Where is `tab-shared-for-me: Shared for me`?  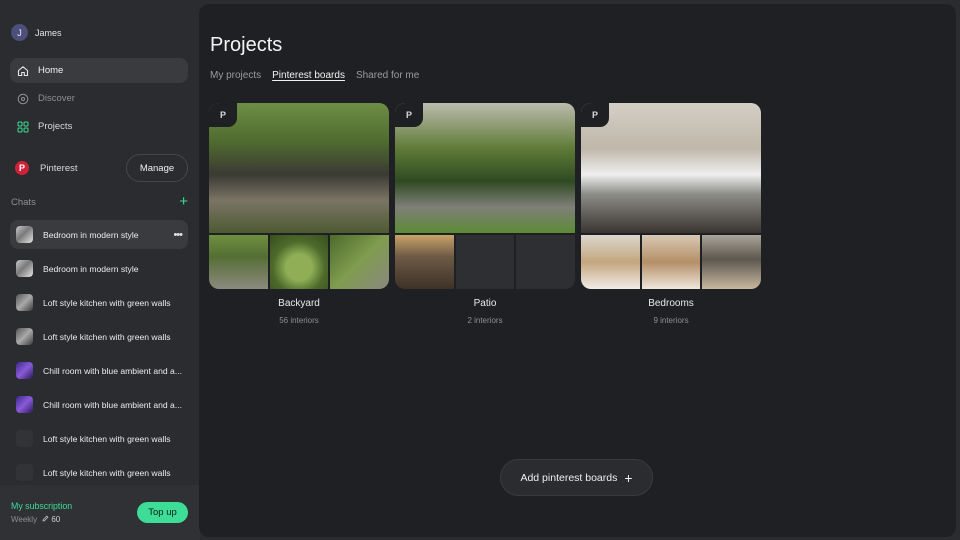 tab-shared-for-me: Shared for me is located at coordinates (387, 75).